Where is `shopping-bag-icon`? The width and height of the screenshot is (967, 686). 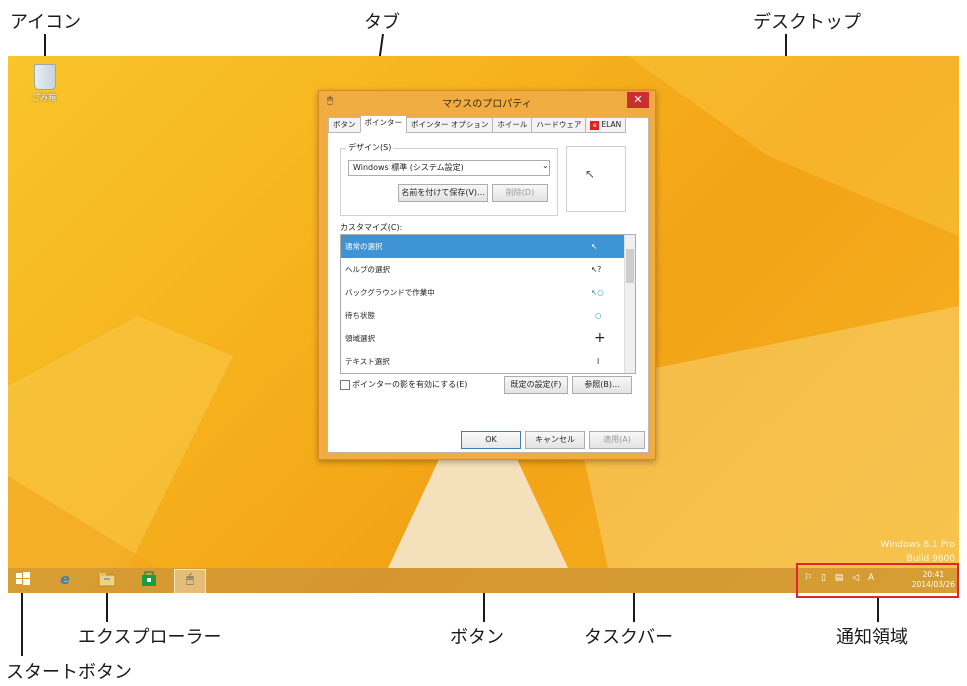
shopping-bag-icon is located at coordinates (149, 578).